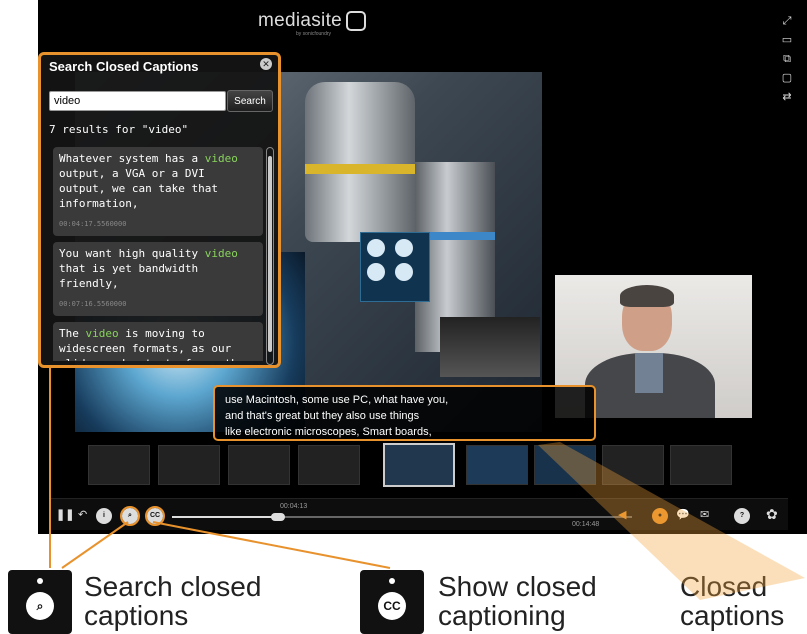 This screenshot has width=807, height=634. Describe the element at coordinates (314, 34) in the screenshot. I see `brand-sub: by sonicfoundry` at that location.